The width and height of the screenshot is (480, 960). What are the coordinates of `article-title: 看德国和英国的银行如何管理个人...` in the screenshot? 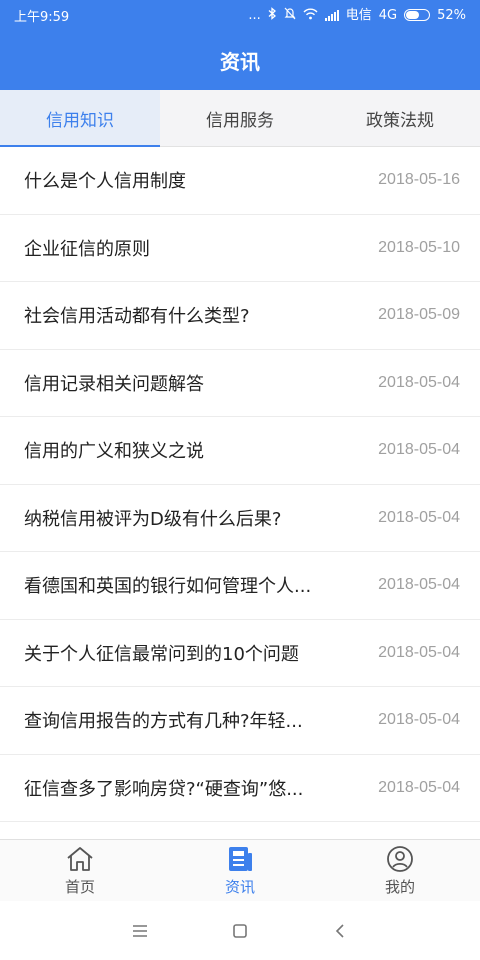 It's located at (168, 587).